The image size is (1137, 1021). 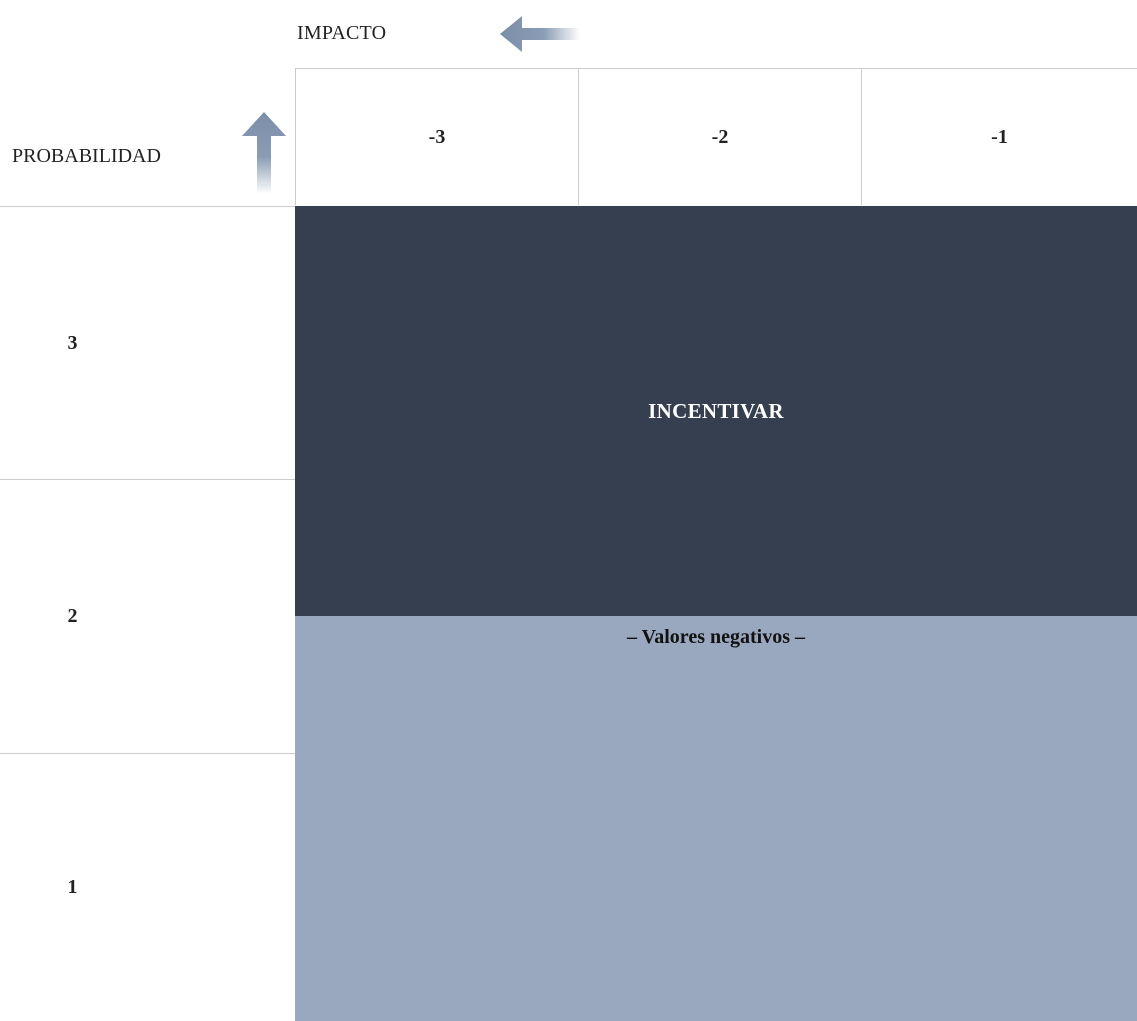 What do you see at coordinates (147, 342) in the screenshot?
I see `row-header: 3` at bounding box center [147, 342].